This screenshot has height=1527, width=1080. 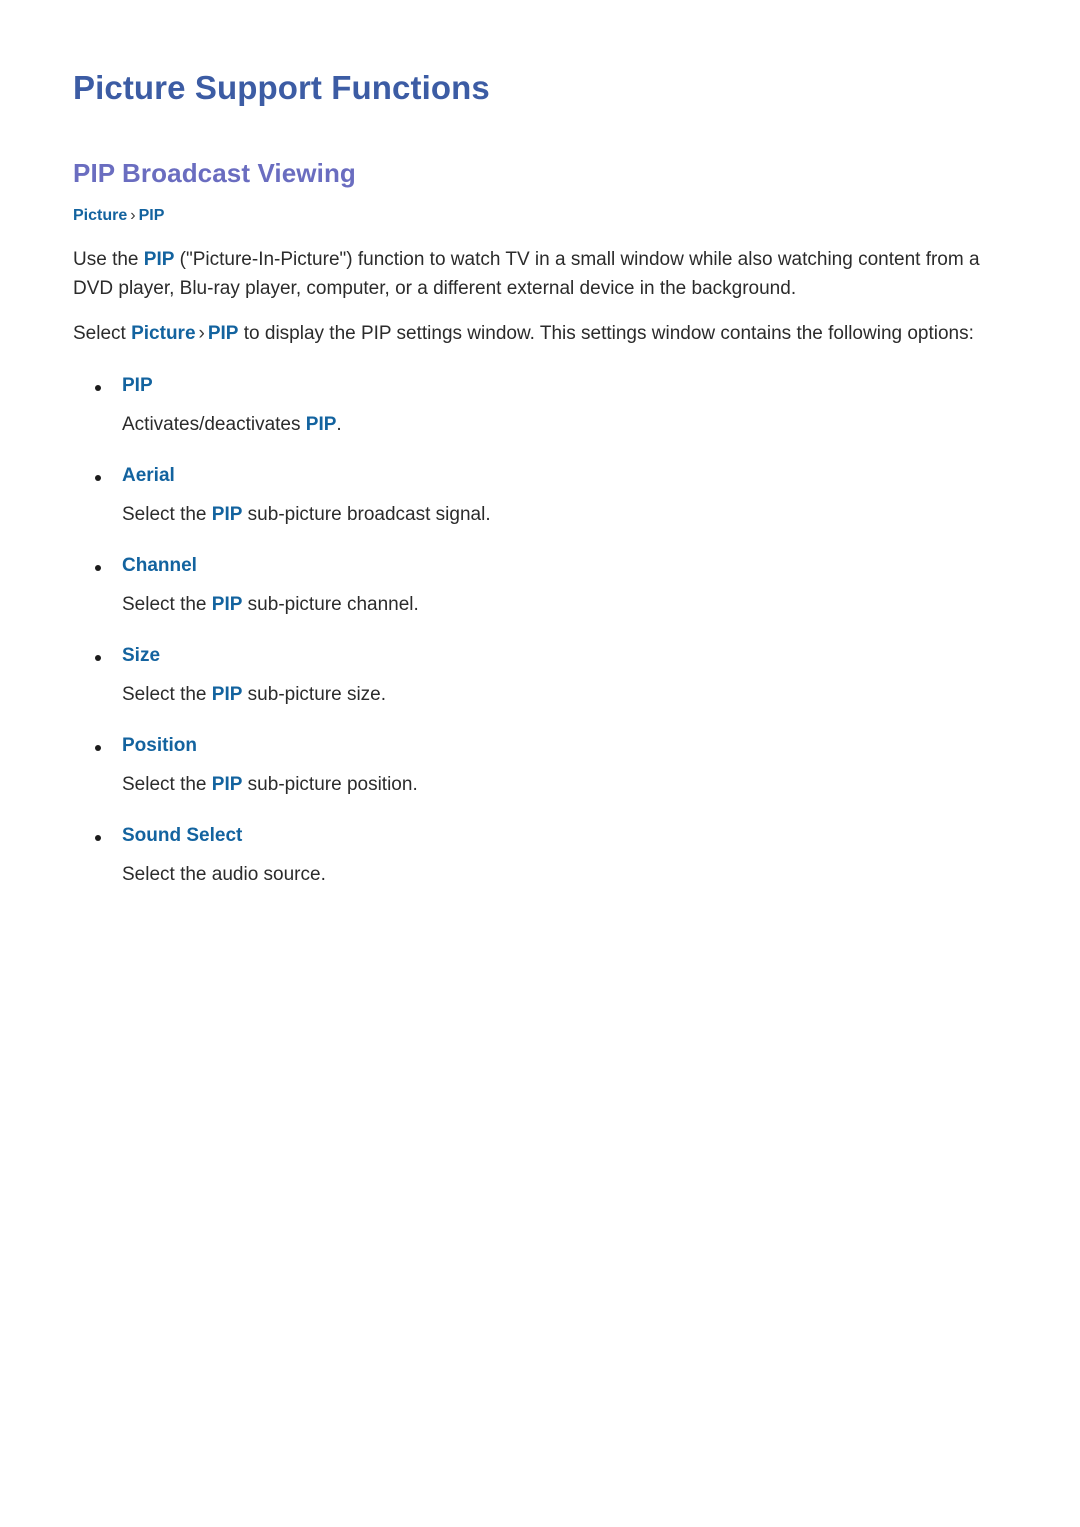 I want to click on option-label: Sound Select, so click(x=182, y=835).